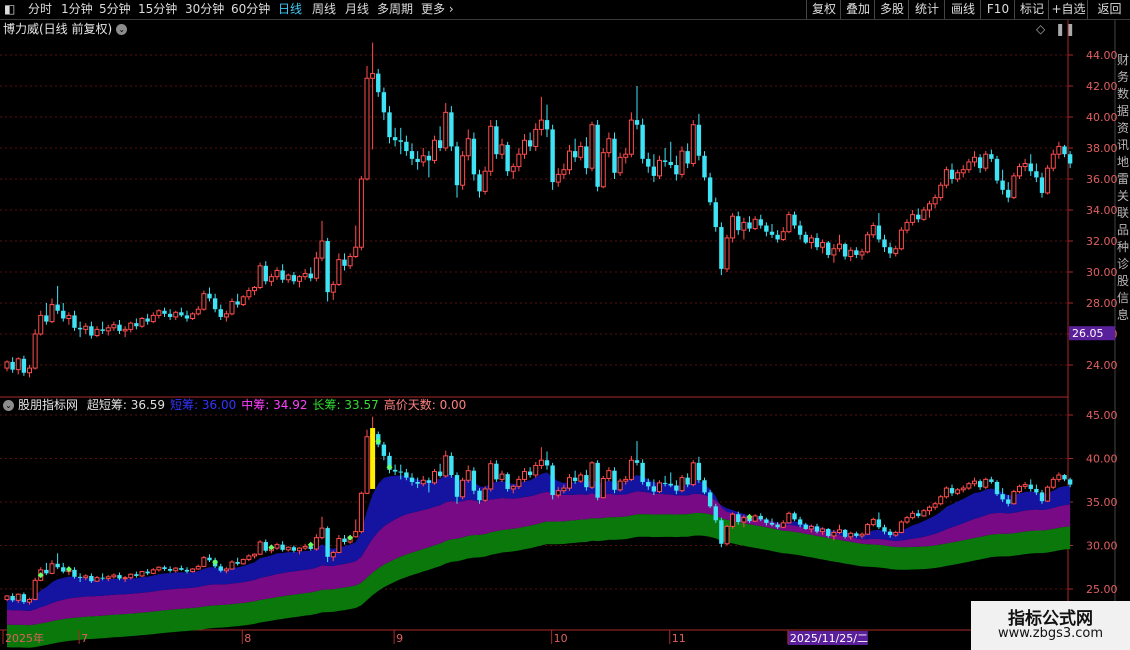 Image resolution: width=1130 pixels, height=650 pixels. I want to click on toolbar-button-0: 复权, so click(823, 9).